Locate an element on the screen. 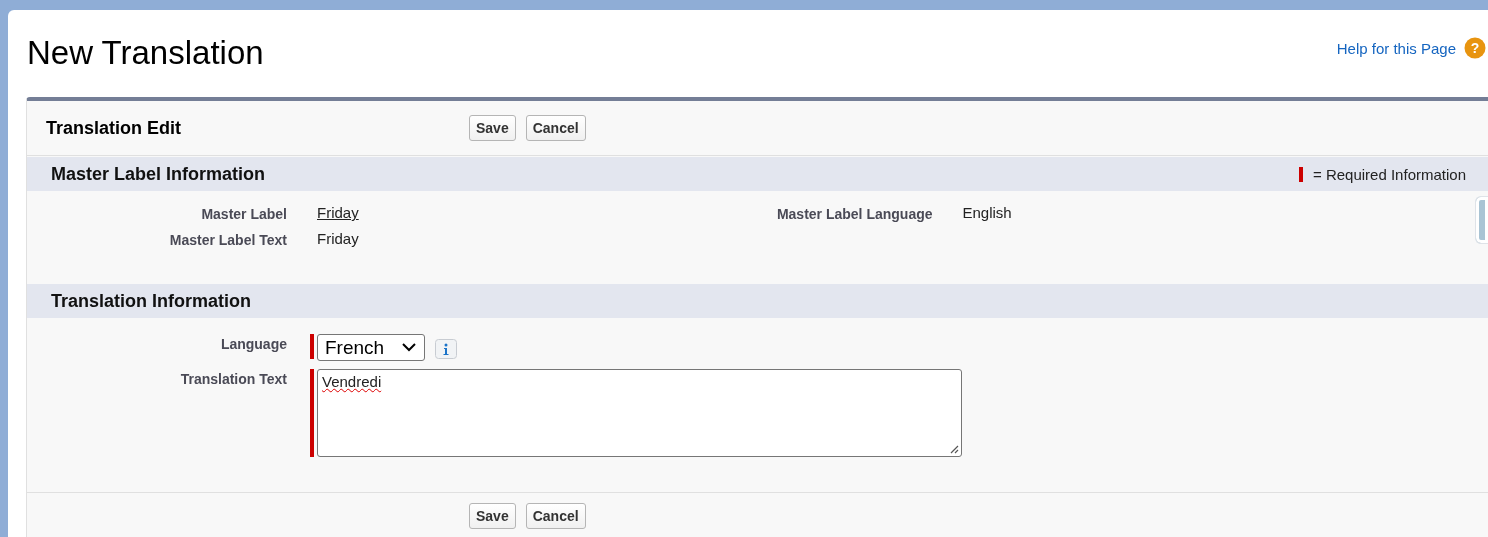 The image size is (1488, 537). translation-text-field: Vendredi is located at coordinates (639, 413).